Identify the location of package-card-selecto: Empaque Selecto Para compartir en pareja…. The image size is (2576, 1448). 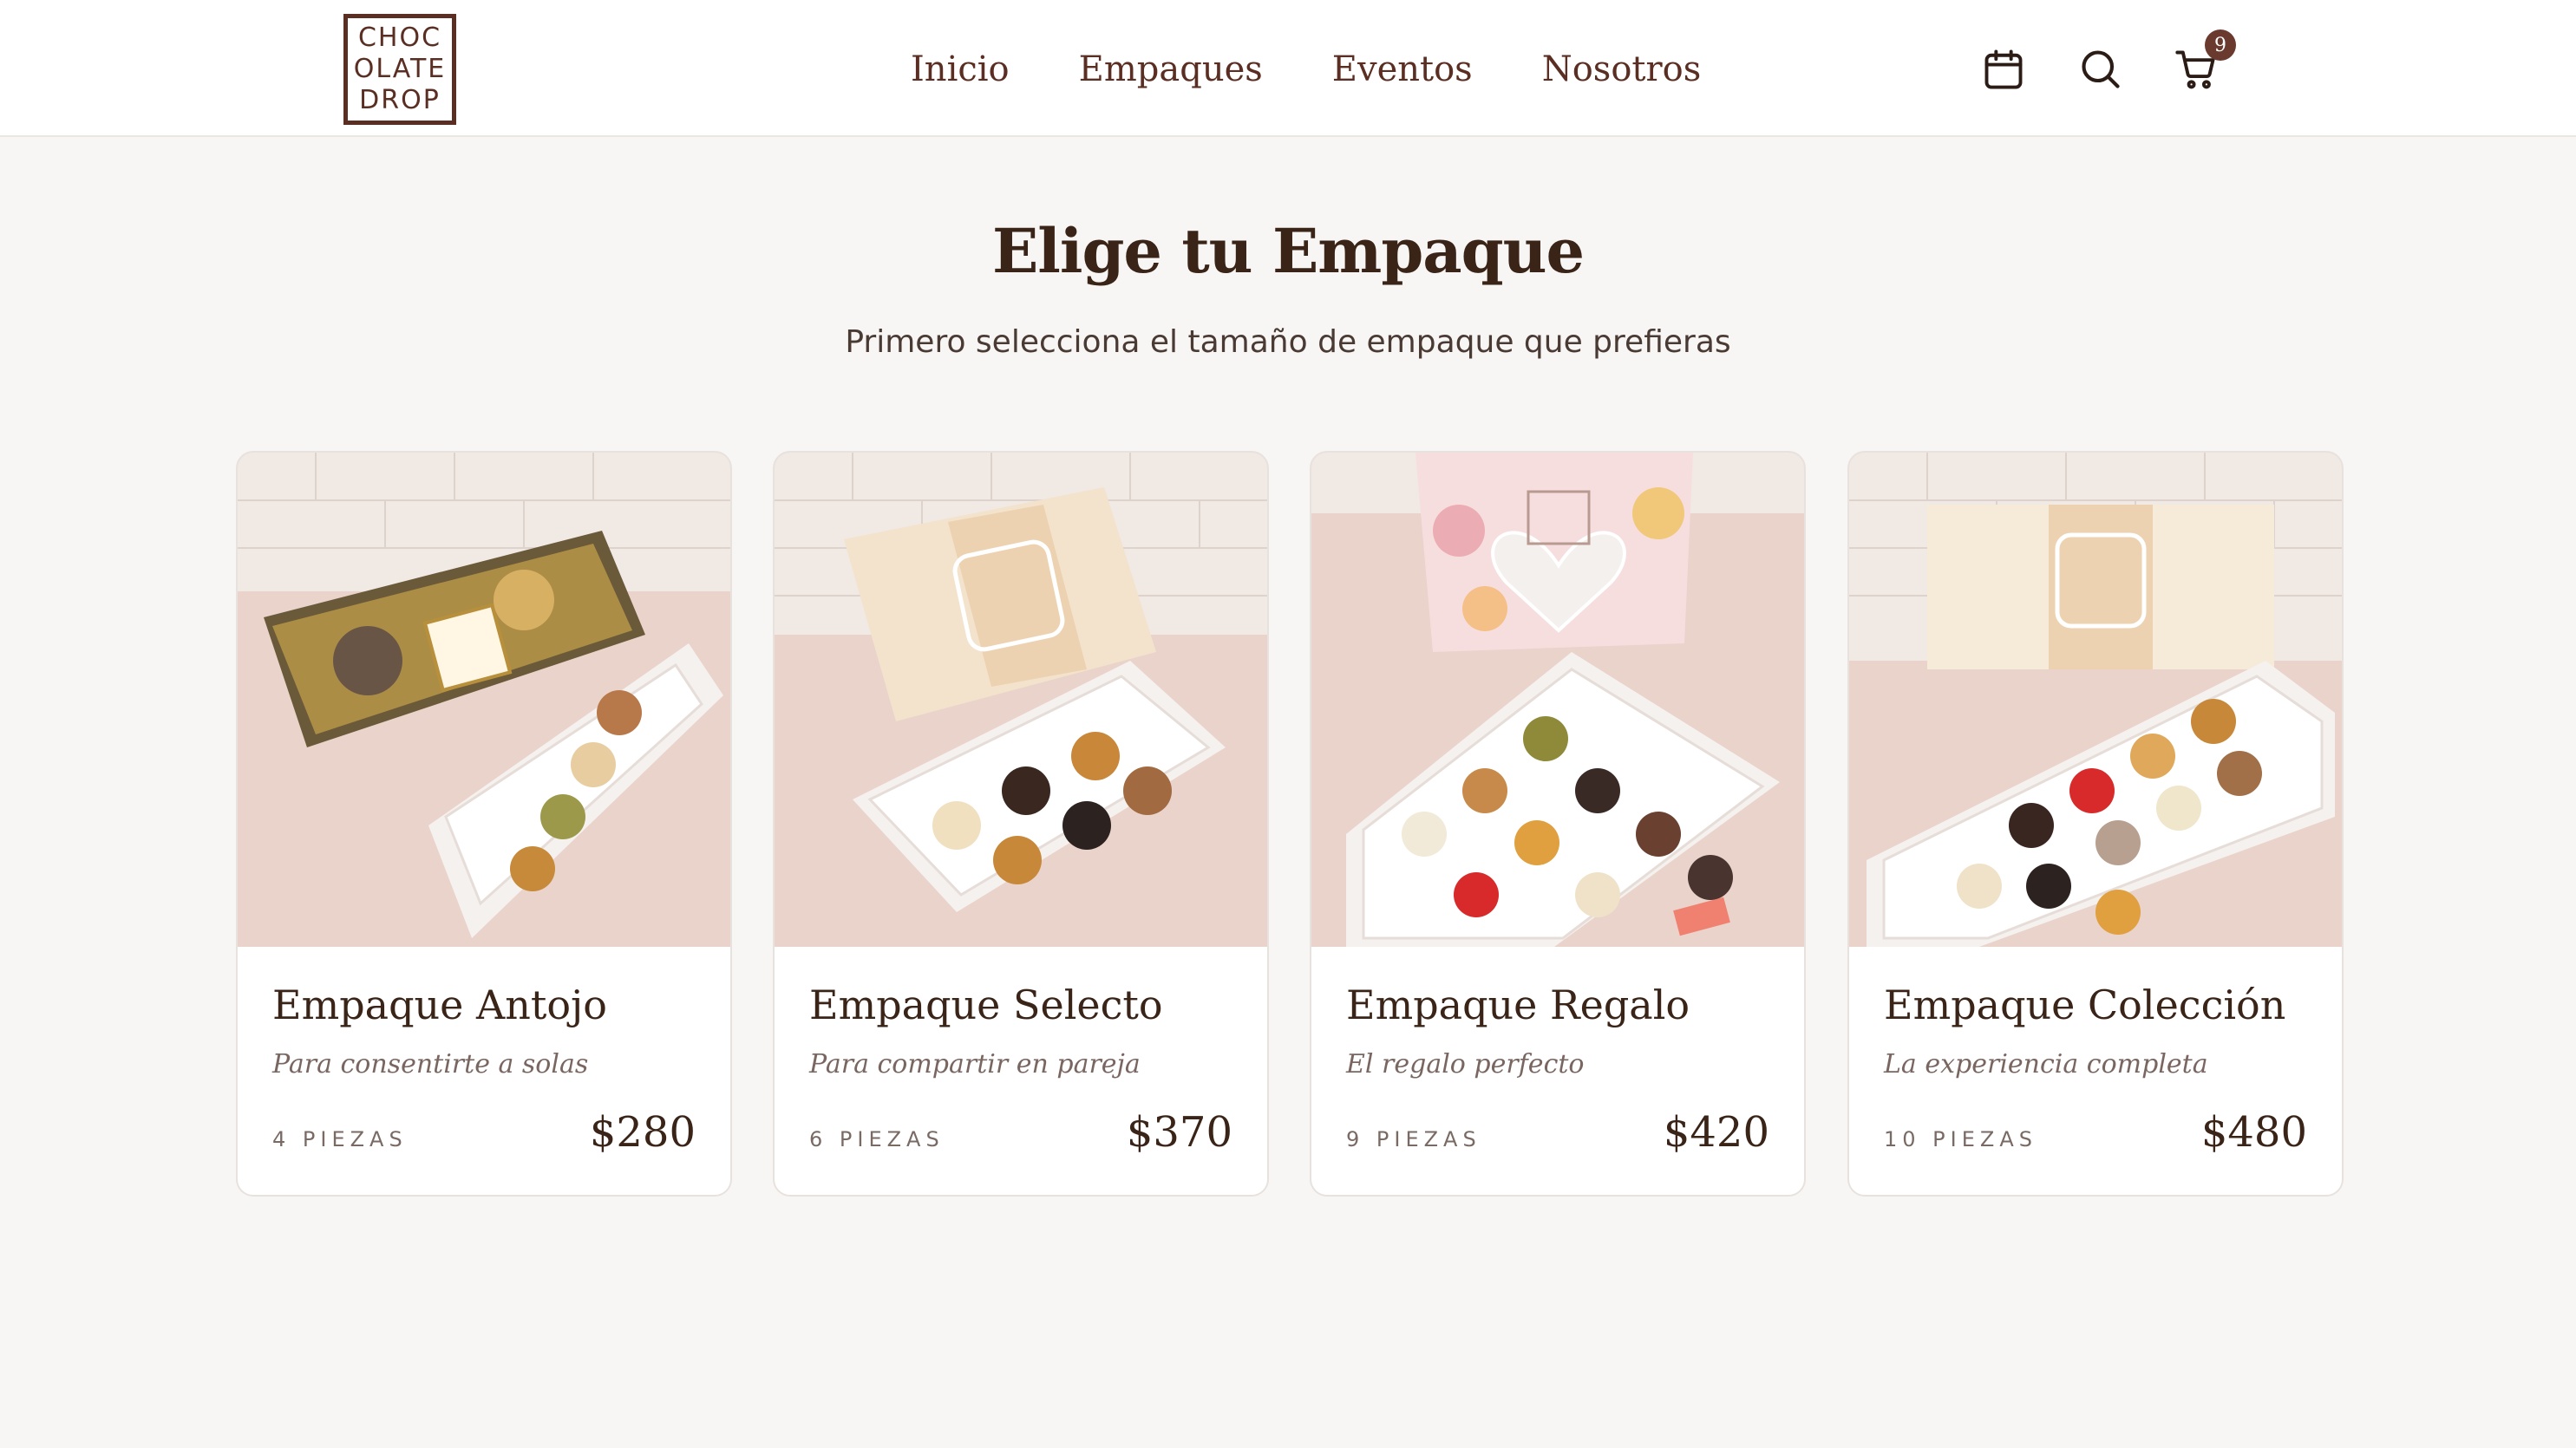
(1021, 824).